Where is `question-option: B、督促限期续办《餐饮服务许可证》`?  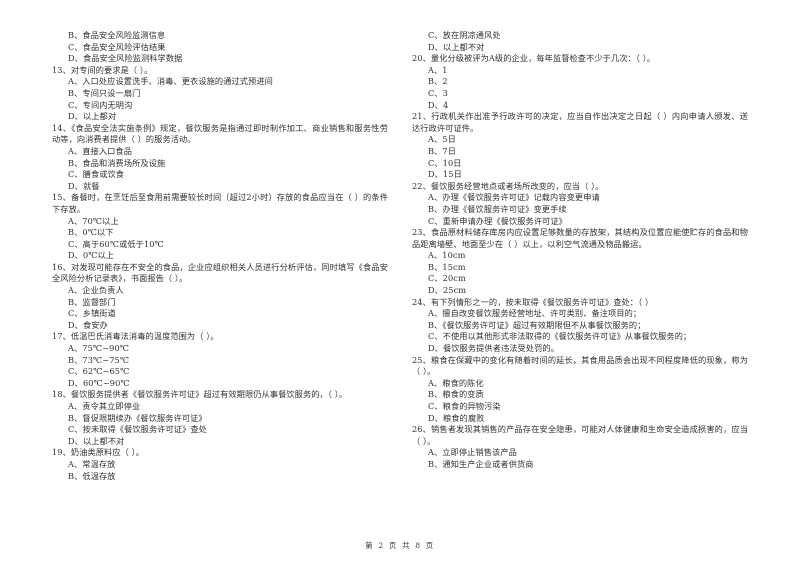 question-option: B、督促限期续办《餐饮服务许可证》 is located at coordinates (137, 417).